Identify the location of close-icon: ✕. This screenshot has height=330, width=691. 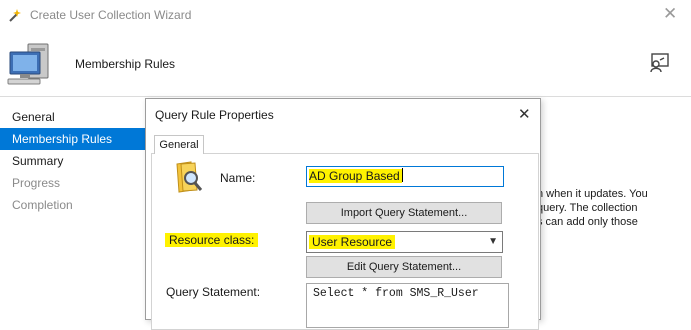
(670, 14).